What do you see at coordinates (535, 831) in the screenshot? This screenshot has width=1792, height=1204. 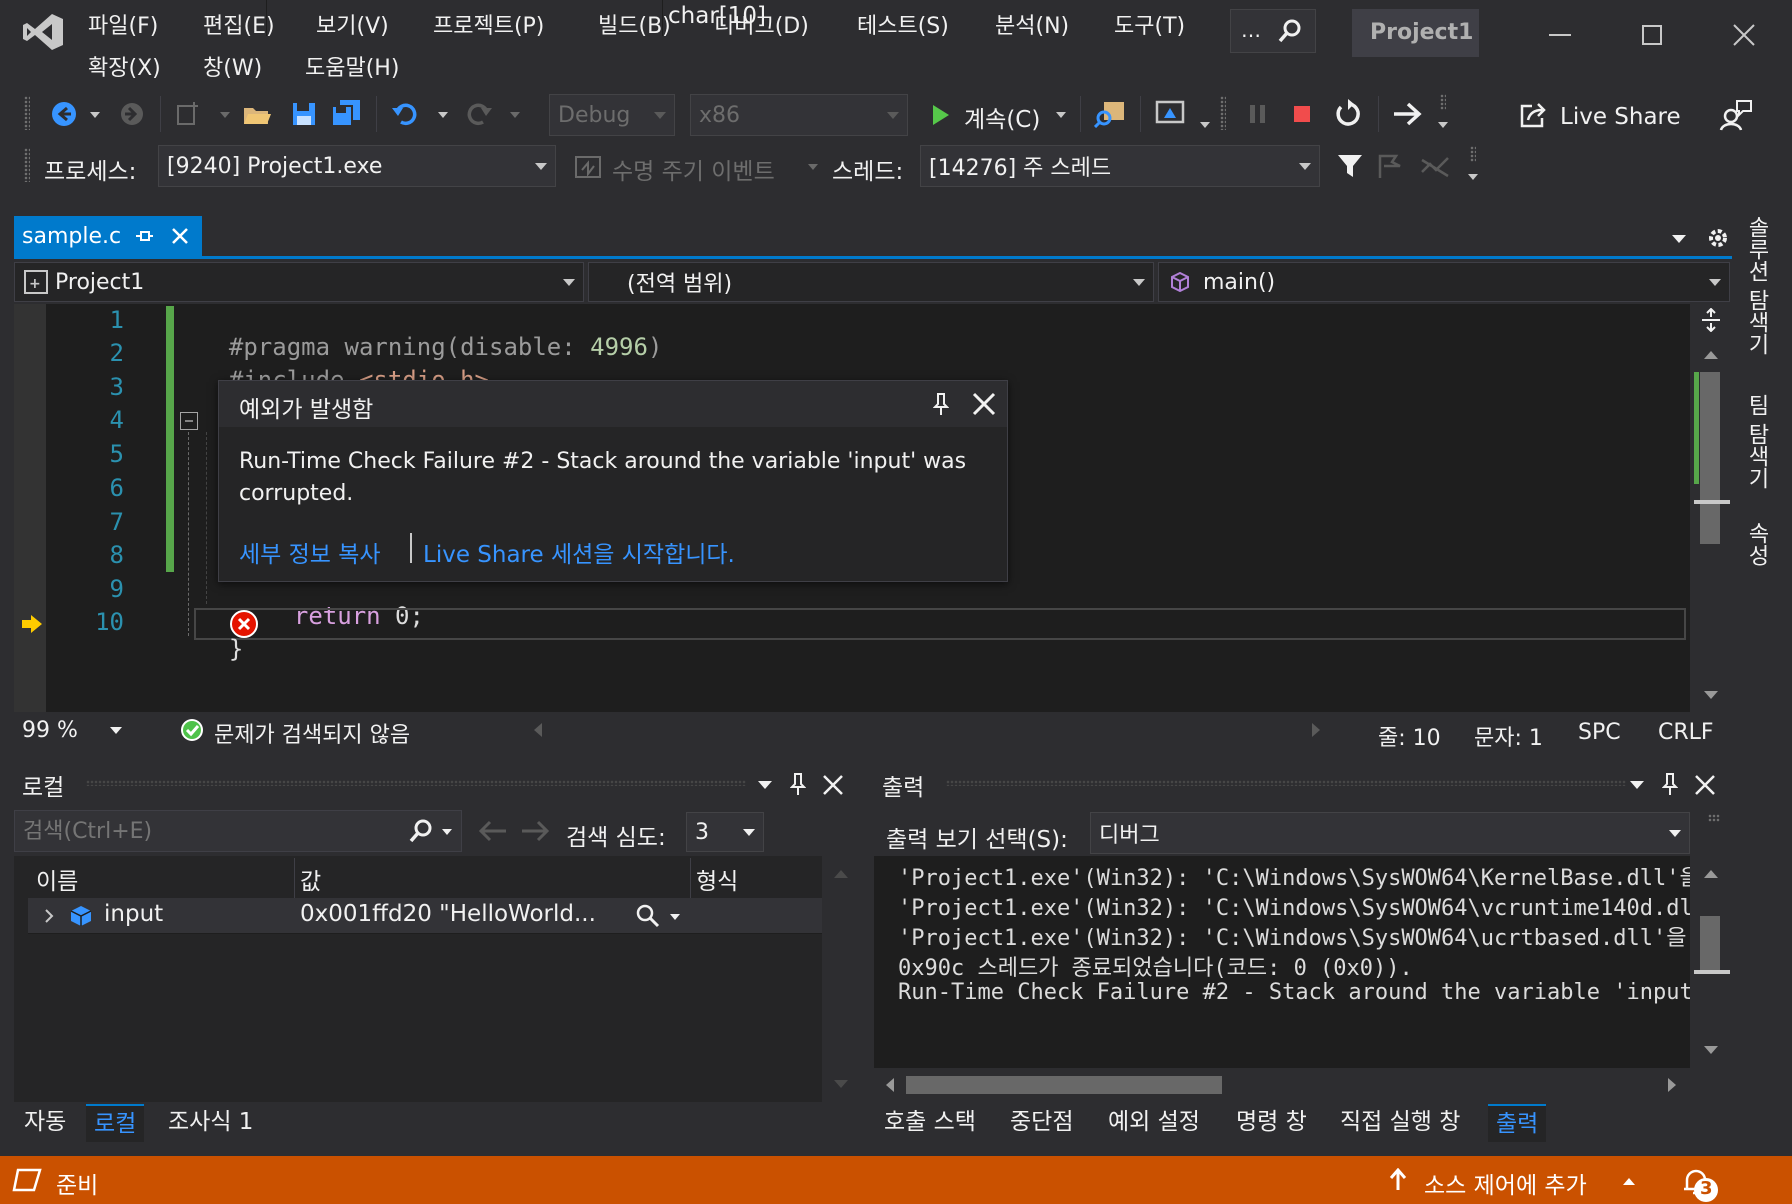 I see `search-next-icon` at bounding box center [535, 831].